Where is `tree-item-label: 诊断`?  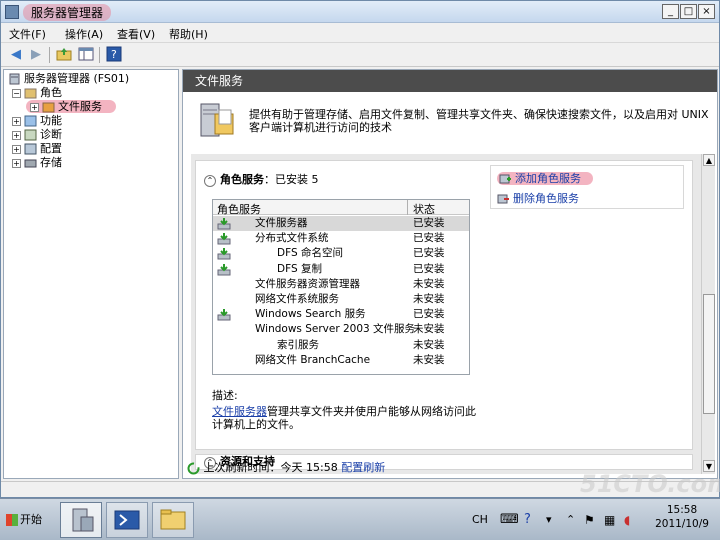
tree-item-label: 诊断 is located at coordinates (51, 134).